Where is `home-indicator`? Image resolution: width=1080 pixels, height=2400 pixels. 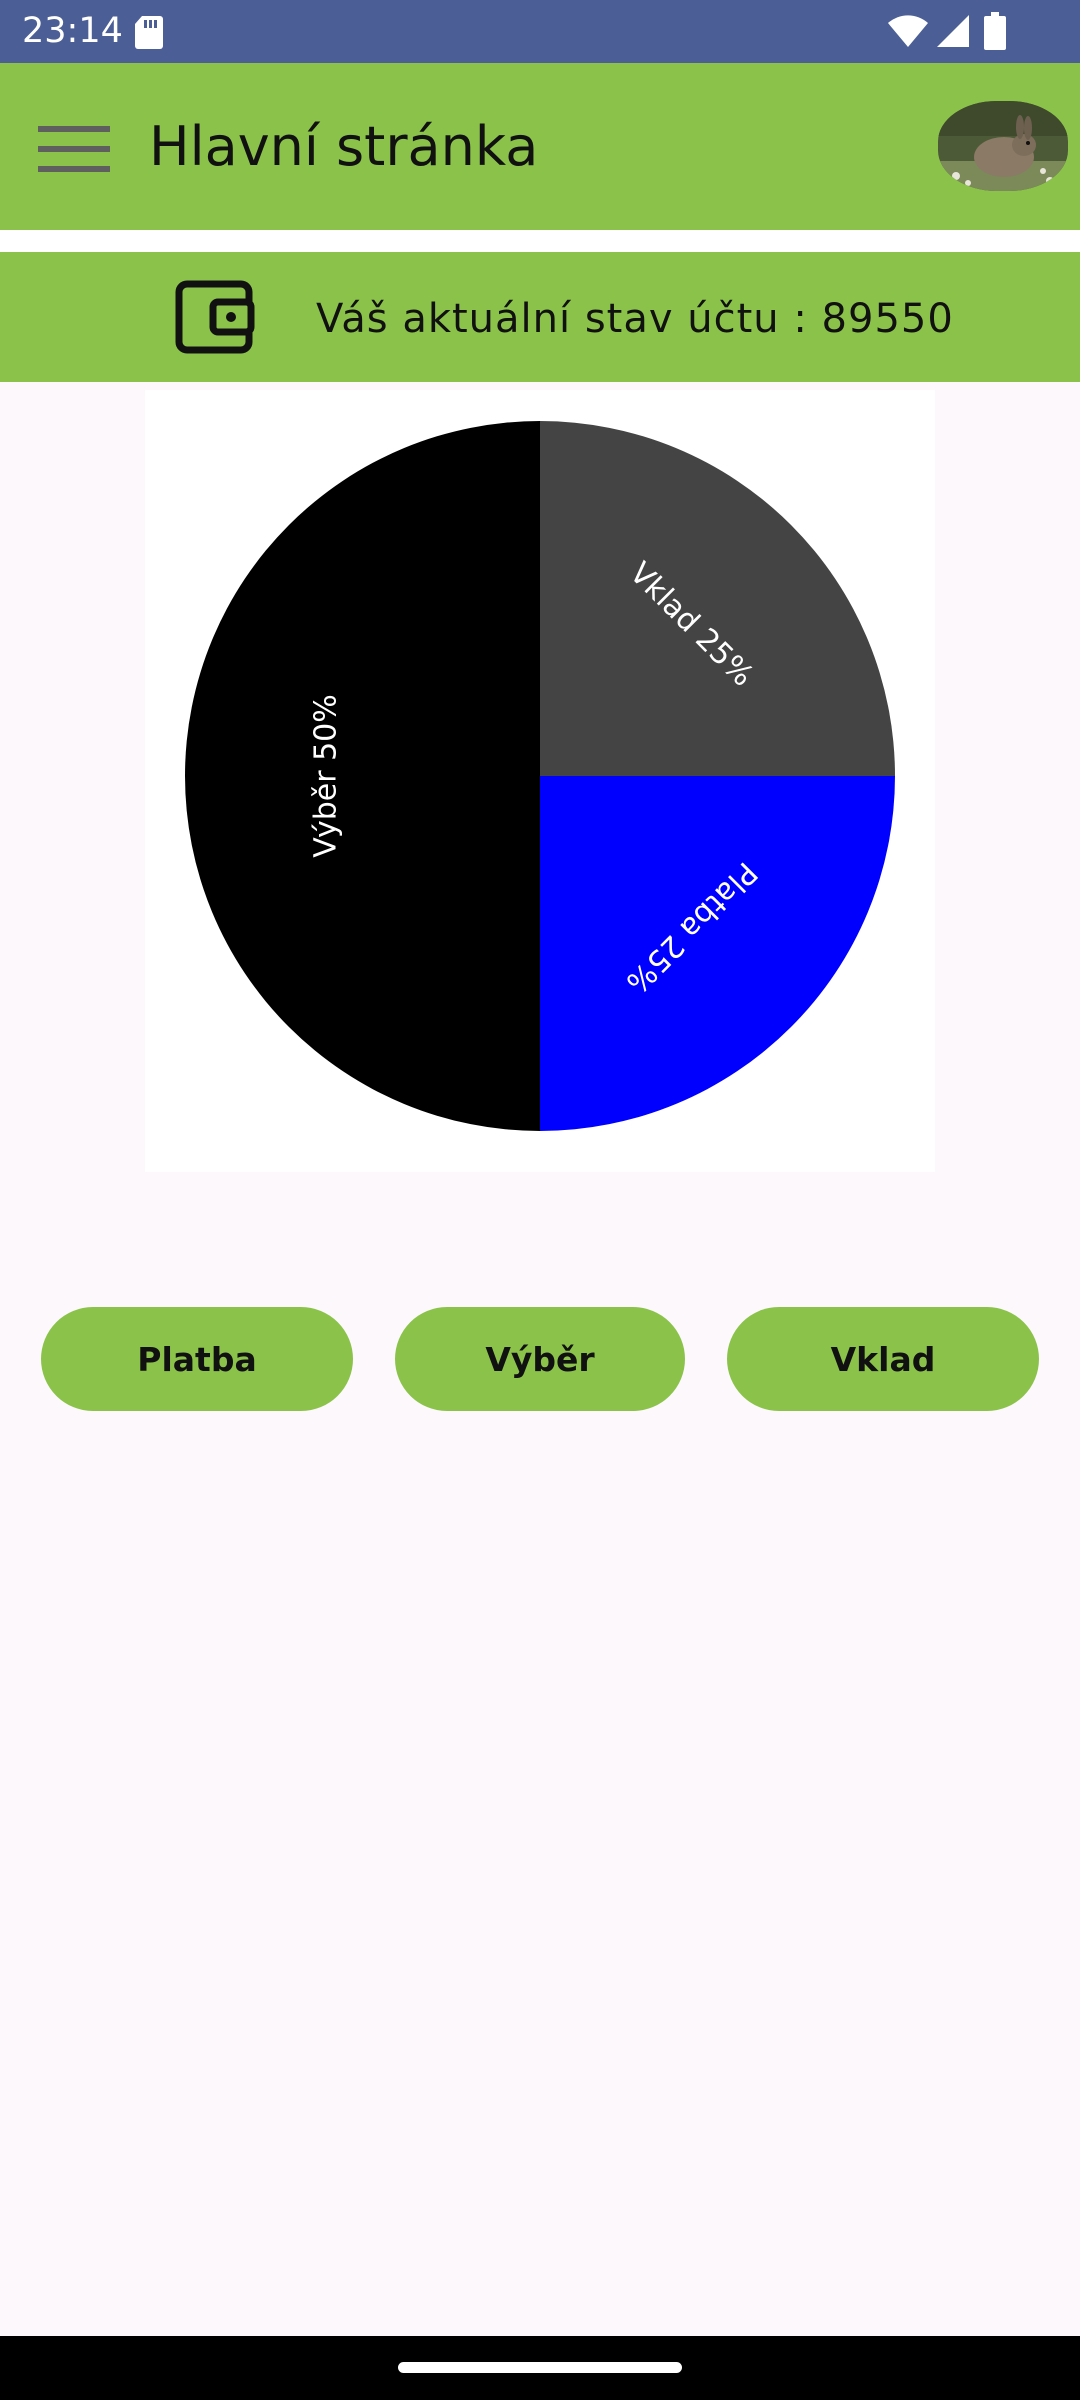 home-indicator is located at coordinates (540, 2367).